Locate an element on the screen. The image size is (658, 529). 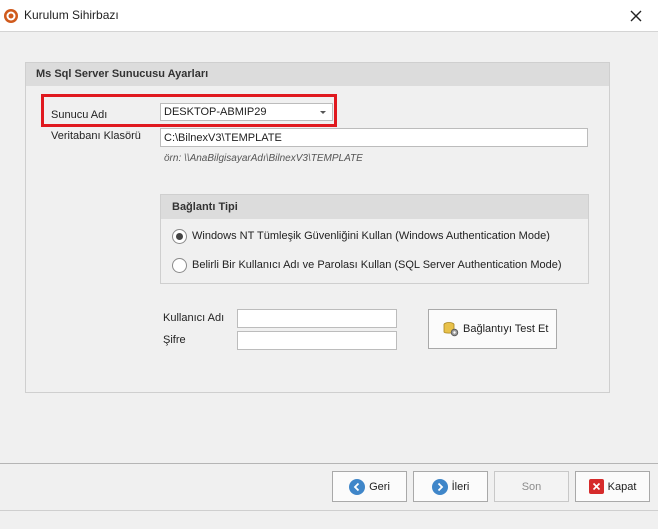
next-button: İleri is located at coordinates (450, 486).